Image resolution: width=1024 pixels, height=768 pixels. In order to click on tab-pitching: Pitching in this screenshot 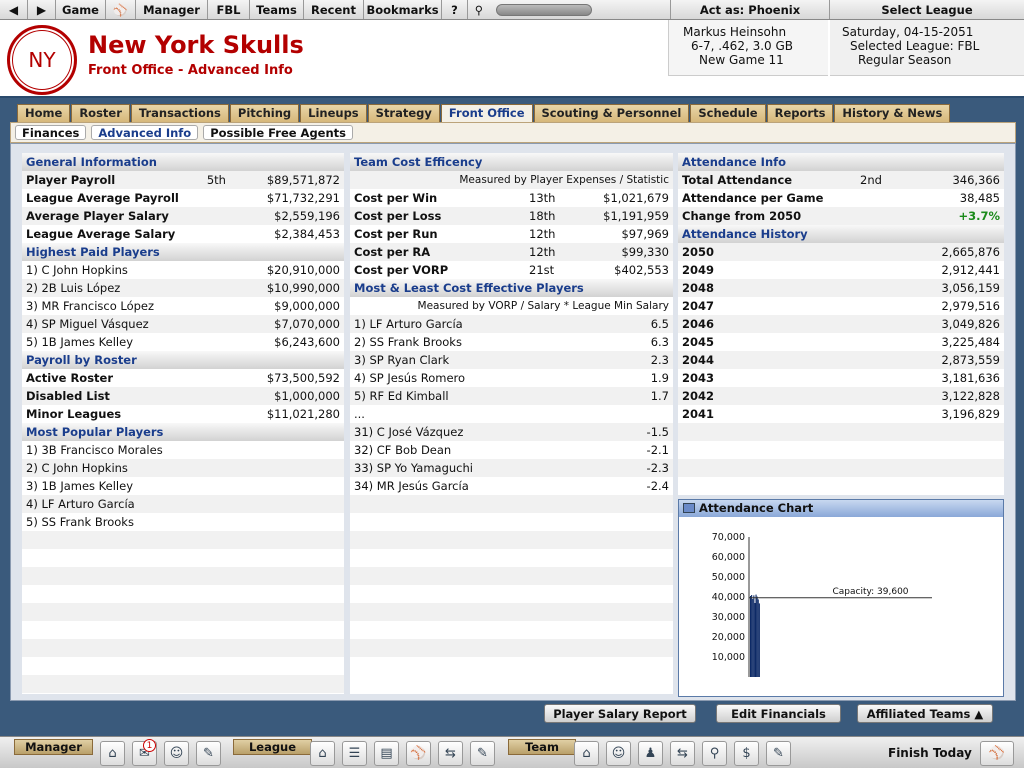, I will do `click(264, 113)`.